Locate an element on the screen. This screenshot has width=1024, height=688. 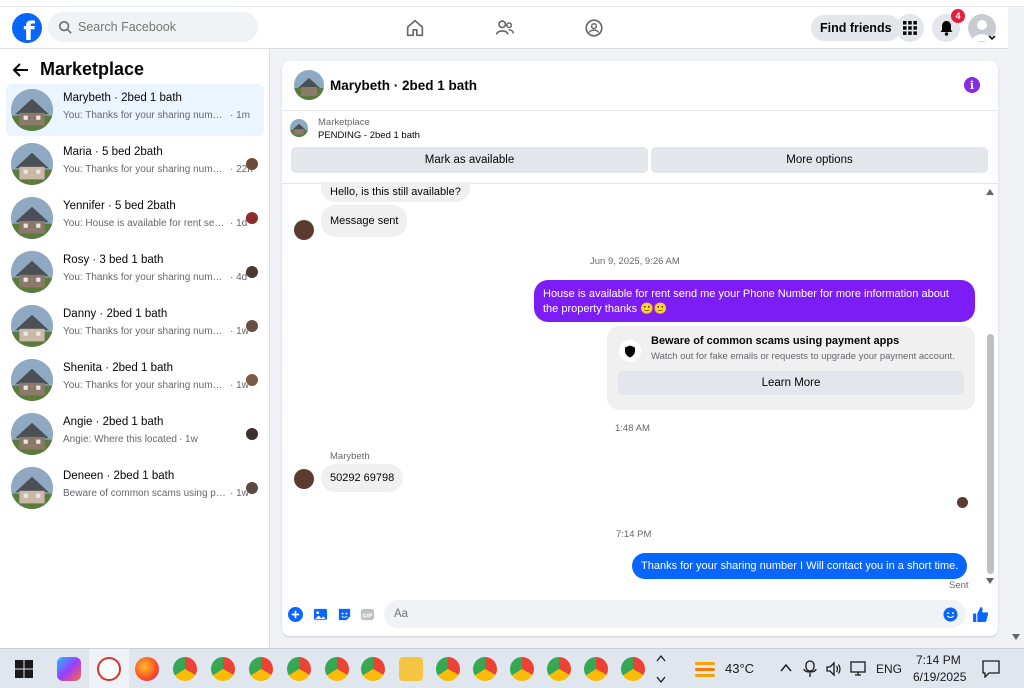
info-icon: i is located at coordinates (972, 85).